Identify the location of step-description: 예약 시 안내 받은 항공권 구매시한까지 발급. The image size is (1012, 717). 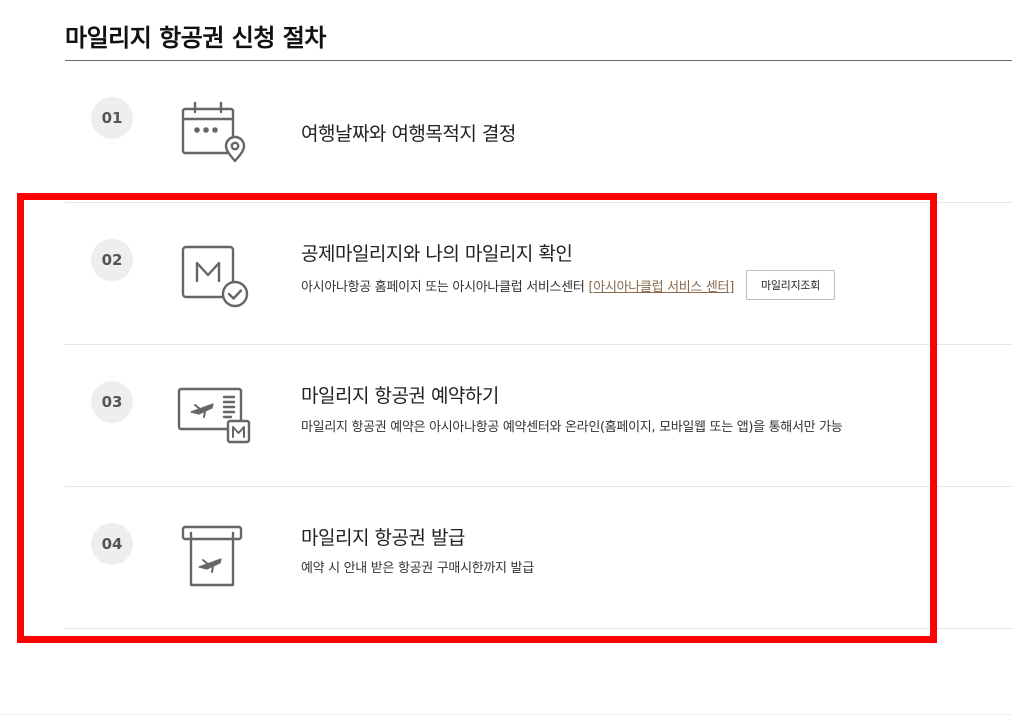
(417, 568).